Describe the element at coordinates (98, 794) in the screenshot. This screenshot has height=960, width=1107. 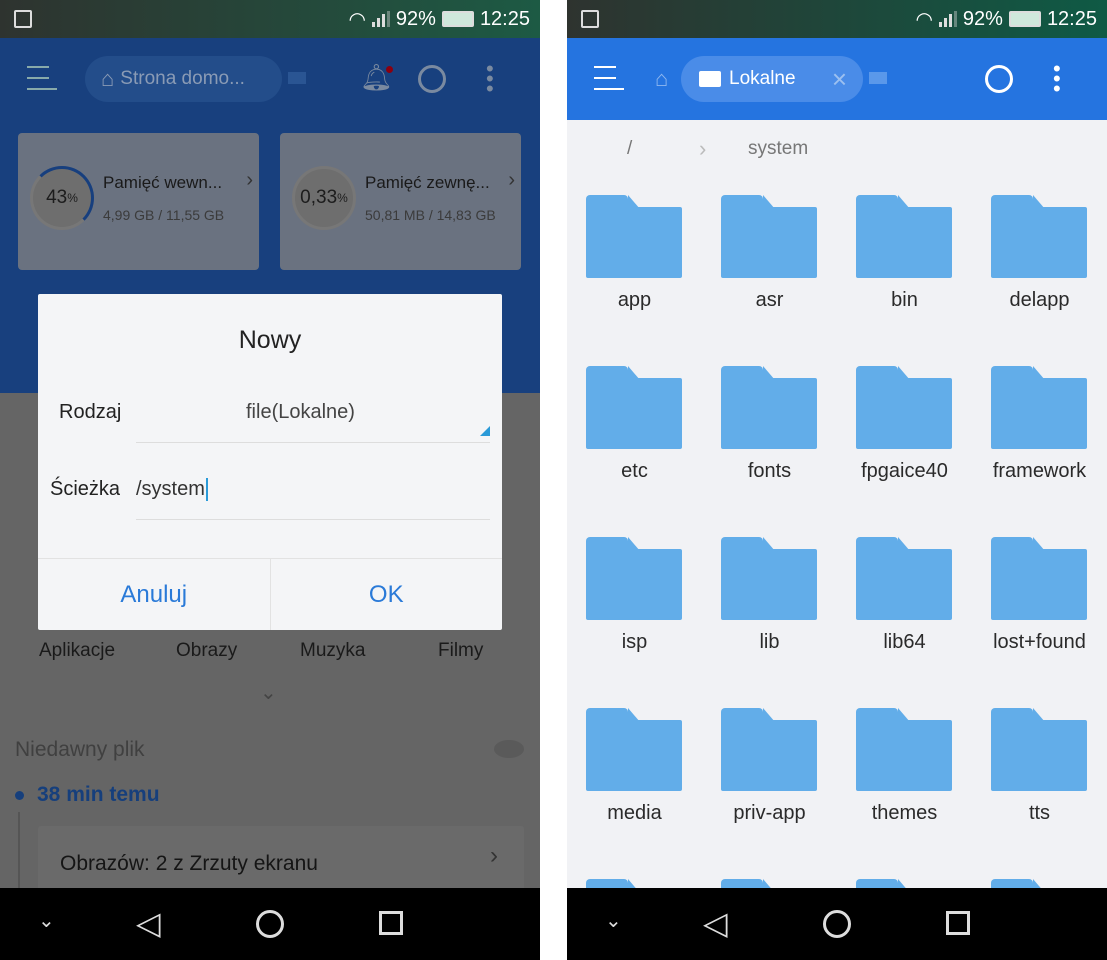
I see `recent-time: 38 min temu` at that location.